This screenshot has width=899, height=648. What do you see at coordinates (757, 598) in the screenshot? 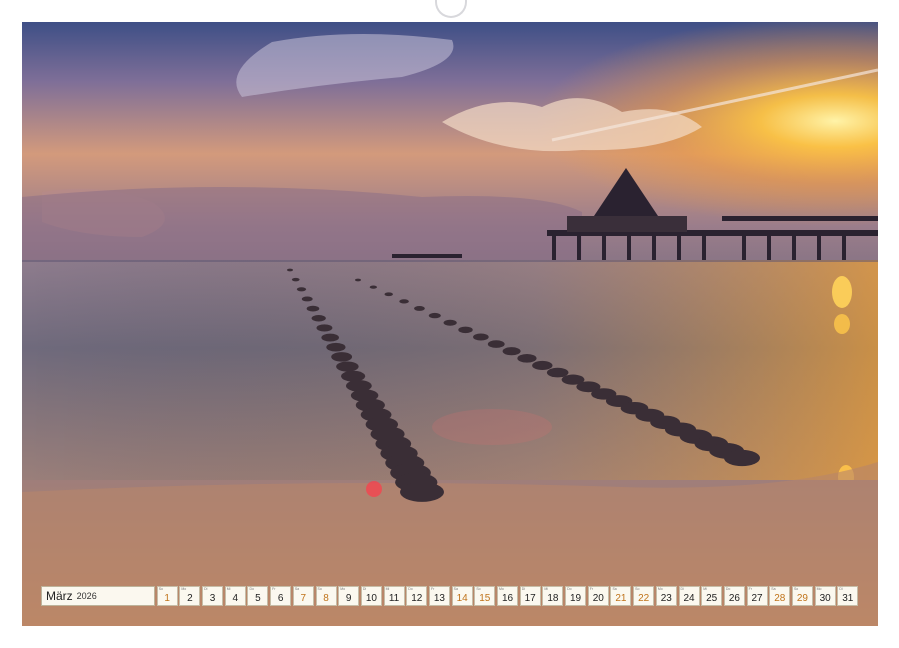
I see `day-number: 27` at bounding box center [757, 598].